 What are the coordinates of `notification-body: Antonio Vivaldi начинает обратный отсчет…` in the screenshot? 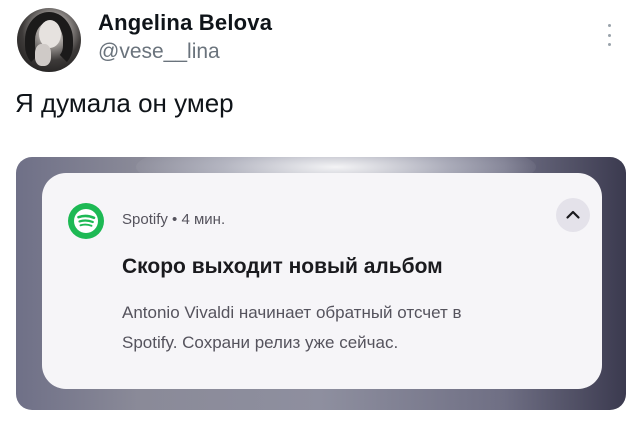 It's located at (357, 328).